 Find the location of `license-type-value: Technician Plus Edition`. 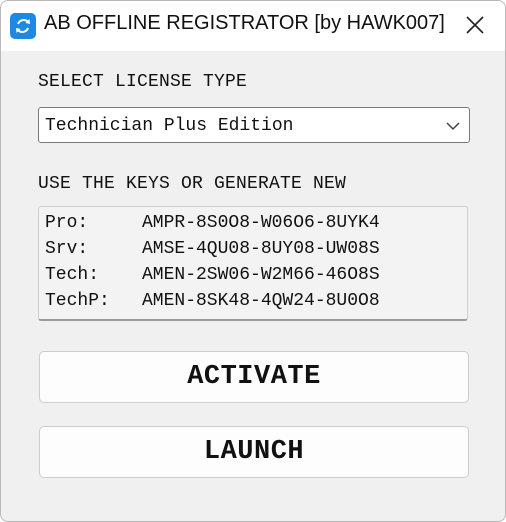

license-type-value: Technician Plus Edition is located at coordinates (169, 126).